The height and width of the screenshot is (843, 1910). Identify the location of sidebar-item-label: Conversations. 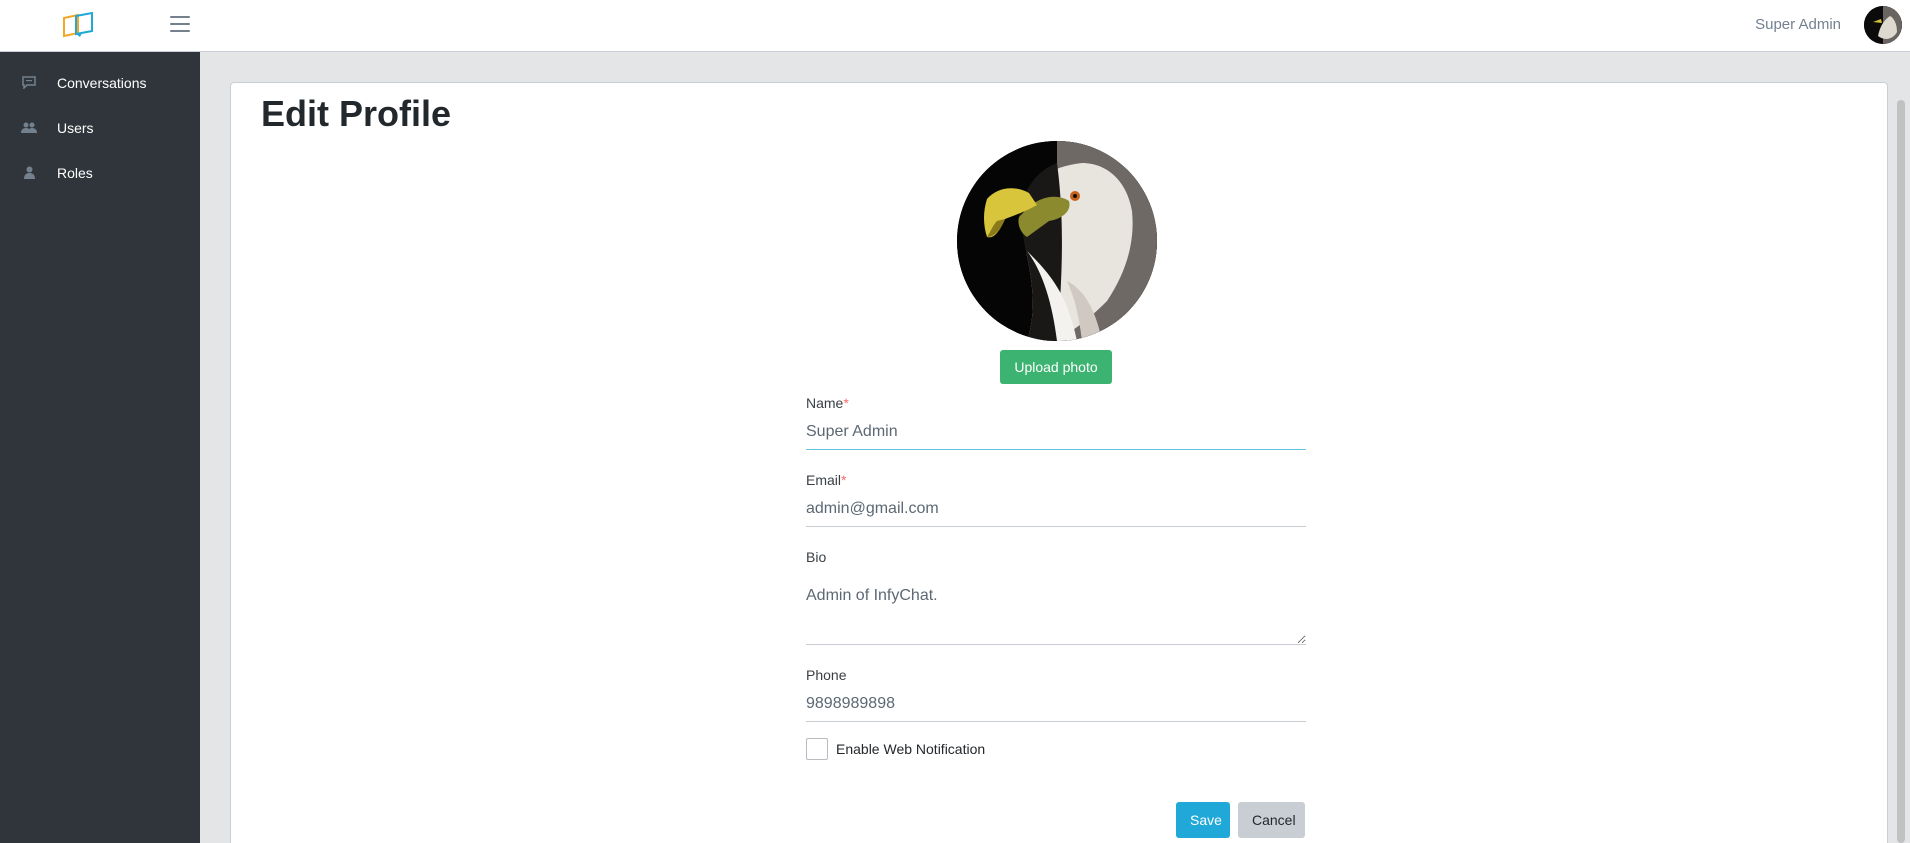
(102, 82).